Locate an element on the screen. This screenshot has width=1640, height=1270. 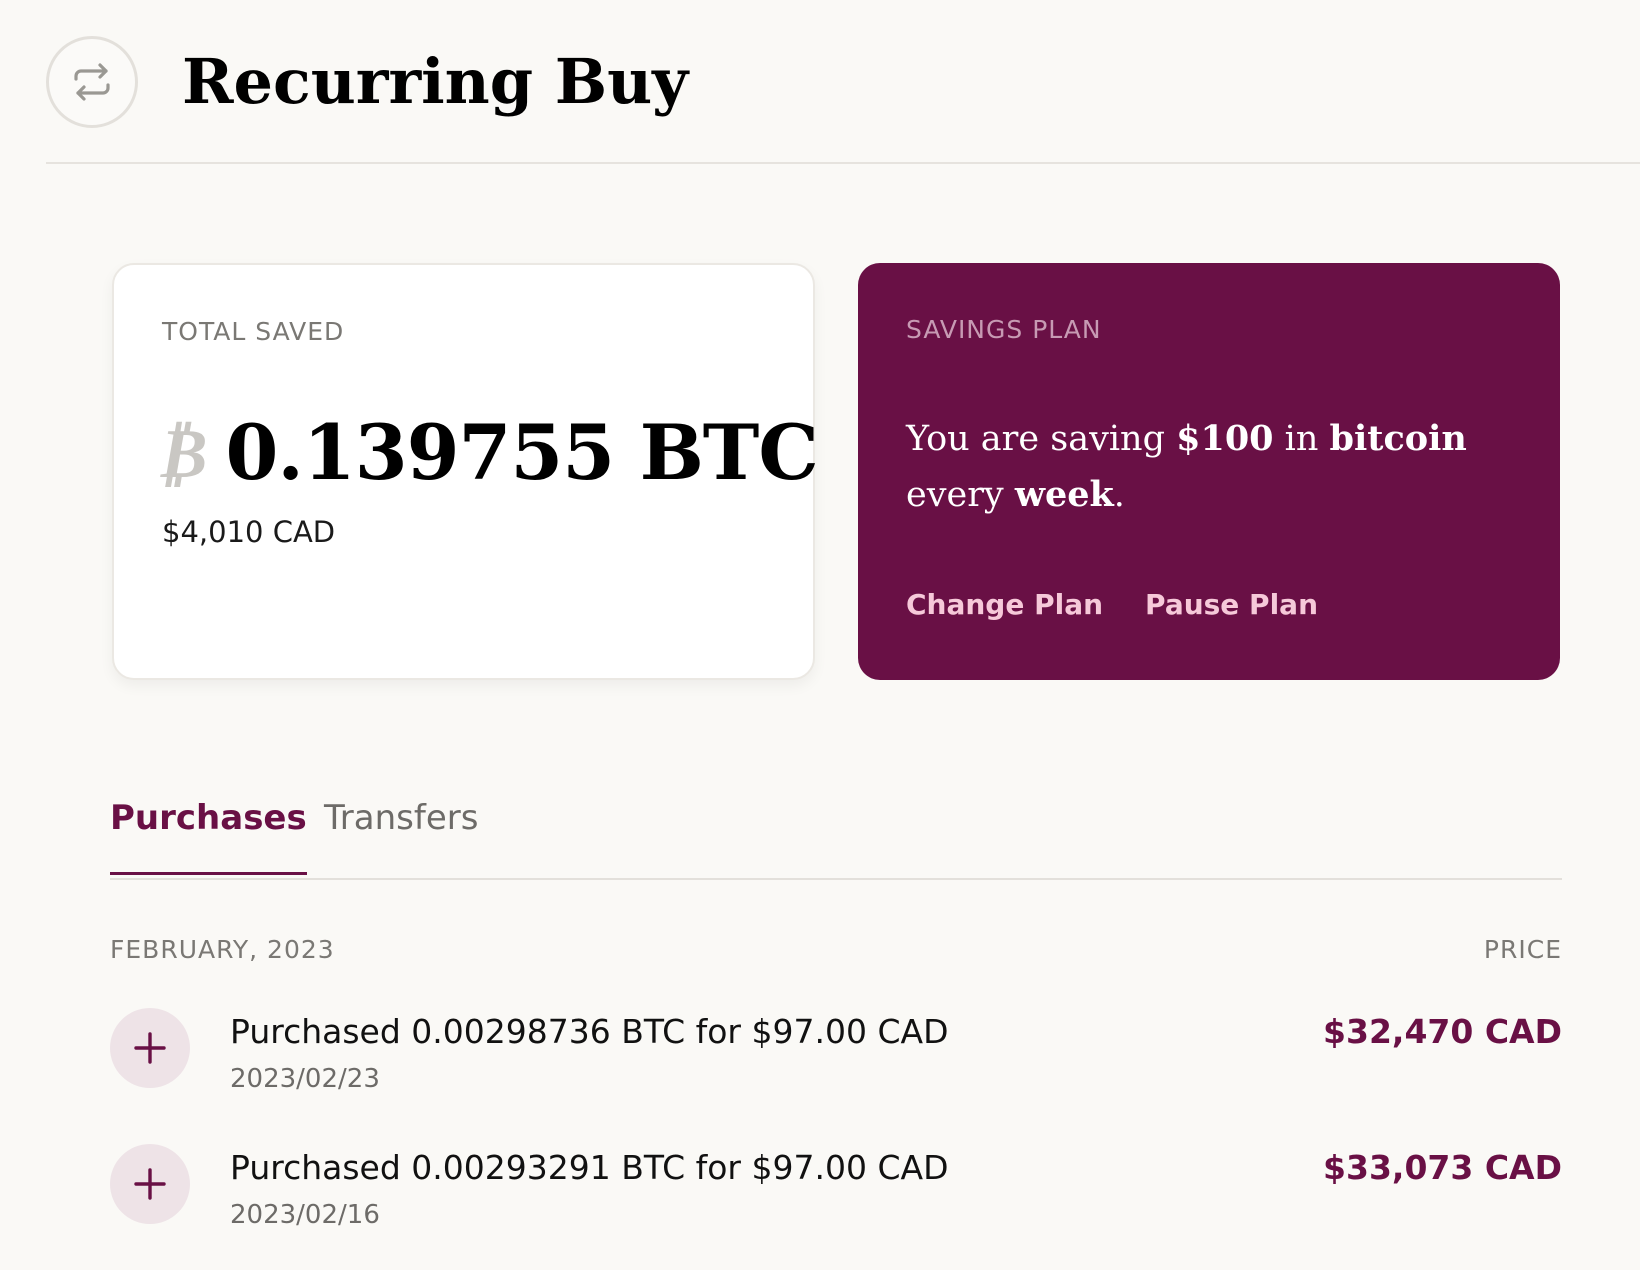
btc-balance: ₿ 0.139755 BTC is located at coordinates (487, 453).